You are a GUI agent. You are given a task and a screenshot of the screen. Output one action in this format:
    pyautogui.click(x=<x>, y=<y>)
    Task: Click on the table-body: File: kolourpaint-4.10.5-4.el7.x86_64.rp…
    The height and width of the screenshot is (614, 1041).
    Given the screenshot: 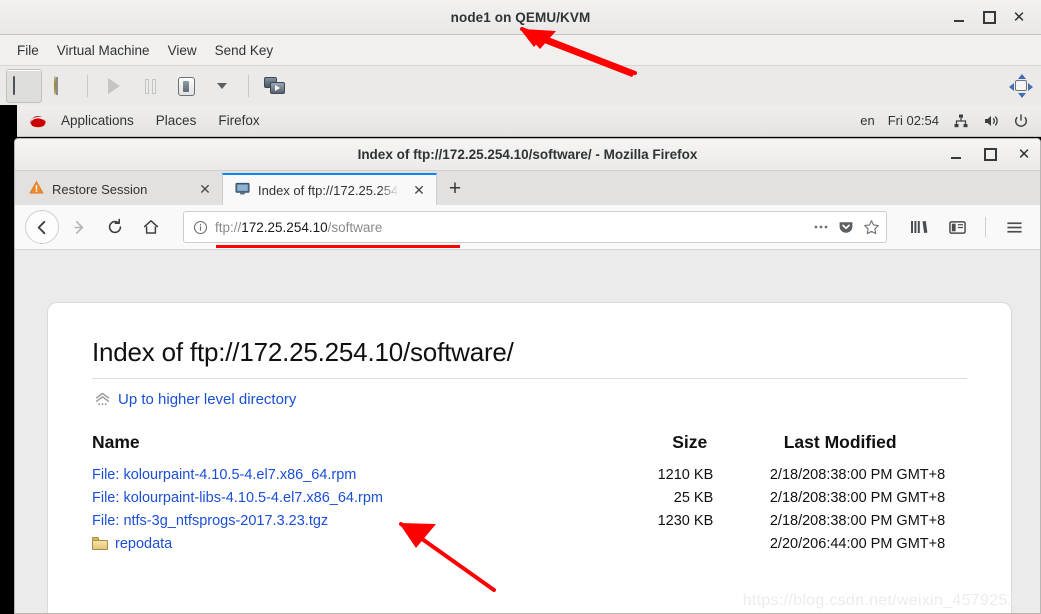 What is the action you would take?
    pyautogui.click(x=529, y=509)
    